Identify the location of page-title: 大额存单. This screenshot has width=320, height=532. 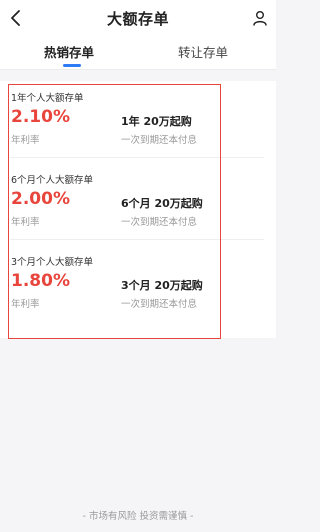
(137, 19).